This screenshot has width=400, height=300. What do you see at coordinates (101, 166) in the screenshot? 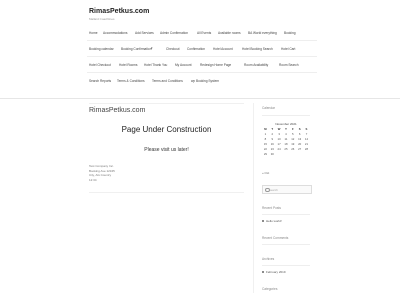
I see `address-line: Test Company Inc.` at bounding box center [101, 166].